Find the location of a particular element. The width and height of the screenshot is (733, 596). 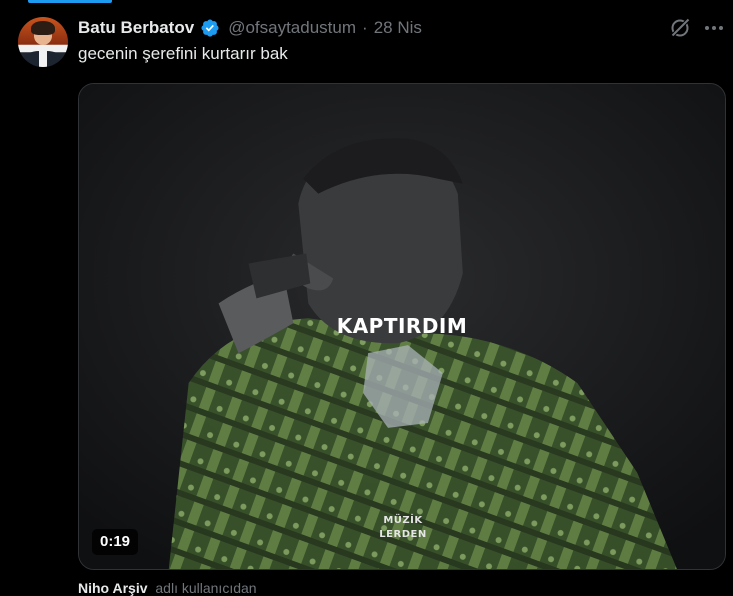

author-handle: @ofsaytadustum is located at coordinates (292, 28).